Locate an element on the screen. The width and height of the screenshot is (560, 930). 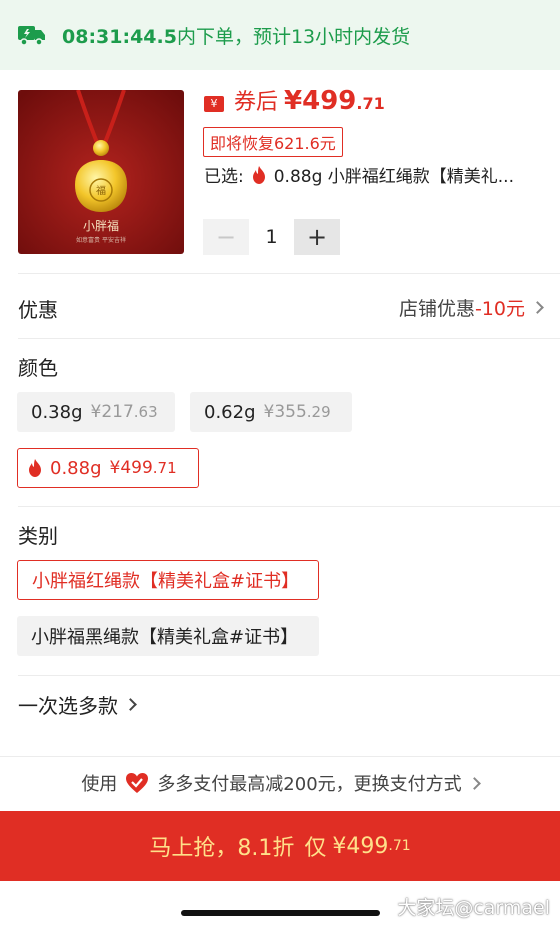
buy-only: 仅 is located at coordinates (315, 848).